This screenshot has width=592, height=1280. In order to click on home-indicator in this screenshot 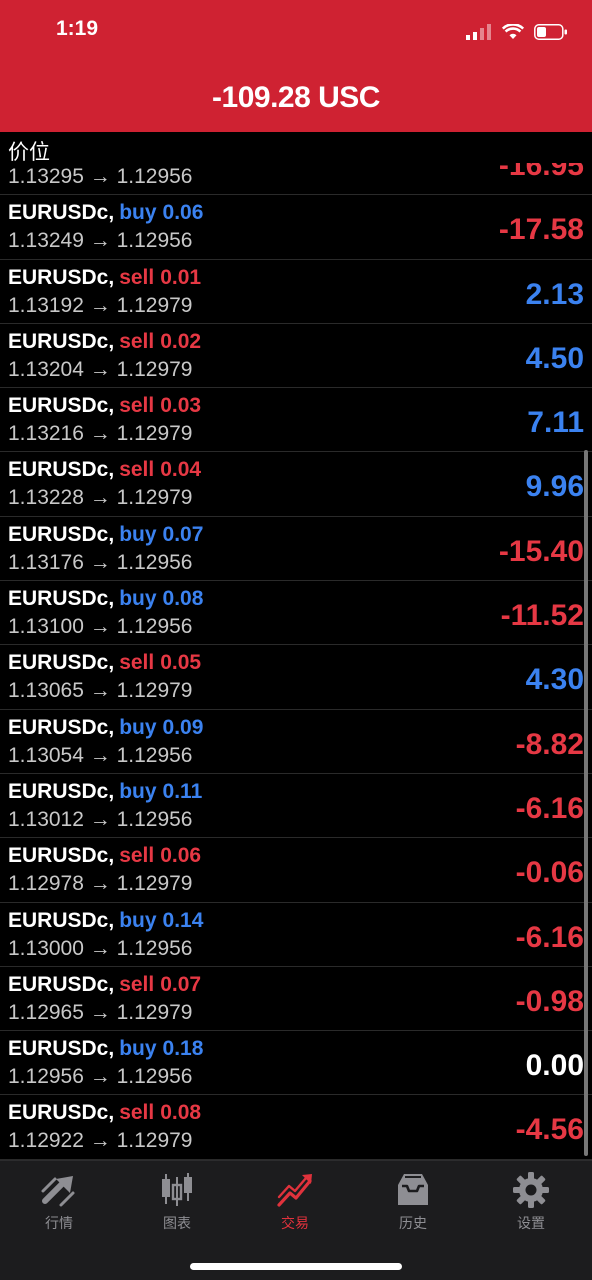, I will do `click(296, 1266)`.